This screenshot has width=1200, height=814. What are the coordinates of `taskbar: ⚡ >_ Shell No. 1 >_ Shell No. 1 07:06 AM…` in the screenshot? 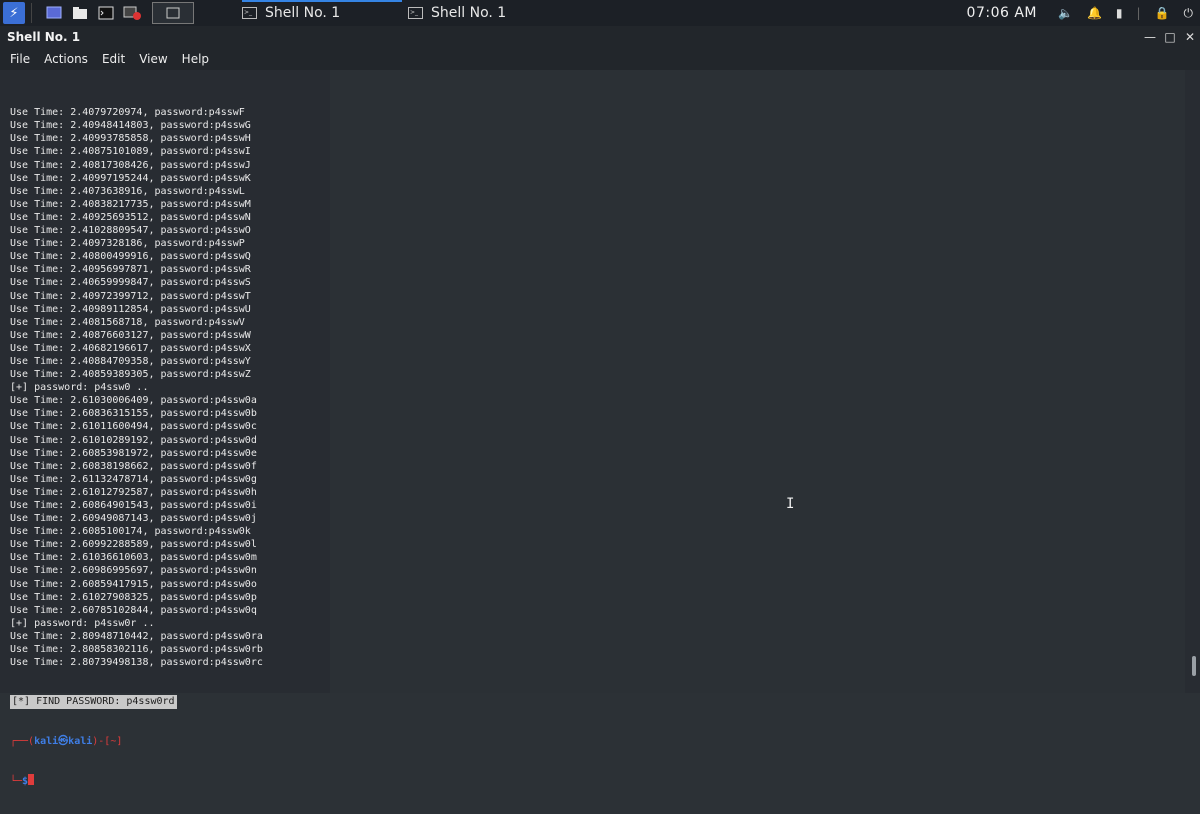 It's located at (600, 13).